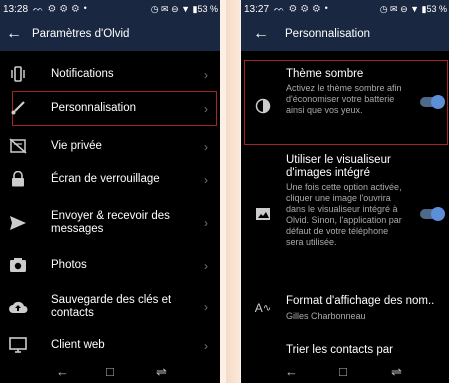  What do you see at coordinates (81, 34) in the screenshot?
I see `page-title: Paramètres d'Olvid` at bounding box center [81, 34].